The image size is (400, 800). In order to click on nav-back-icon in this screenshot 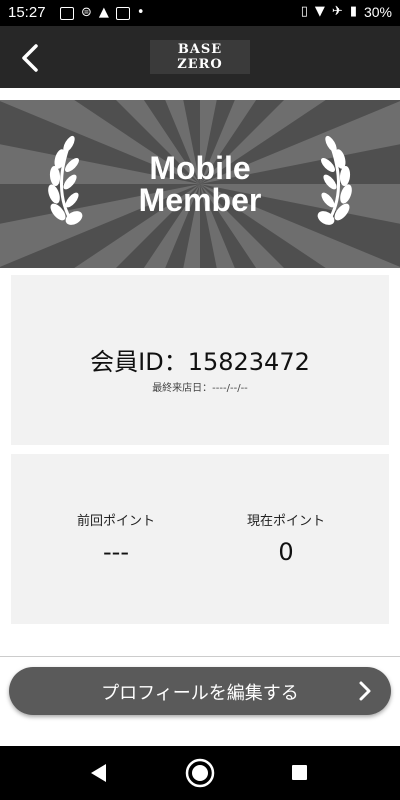, I will do `click(100, 773)`.